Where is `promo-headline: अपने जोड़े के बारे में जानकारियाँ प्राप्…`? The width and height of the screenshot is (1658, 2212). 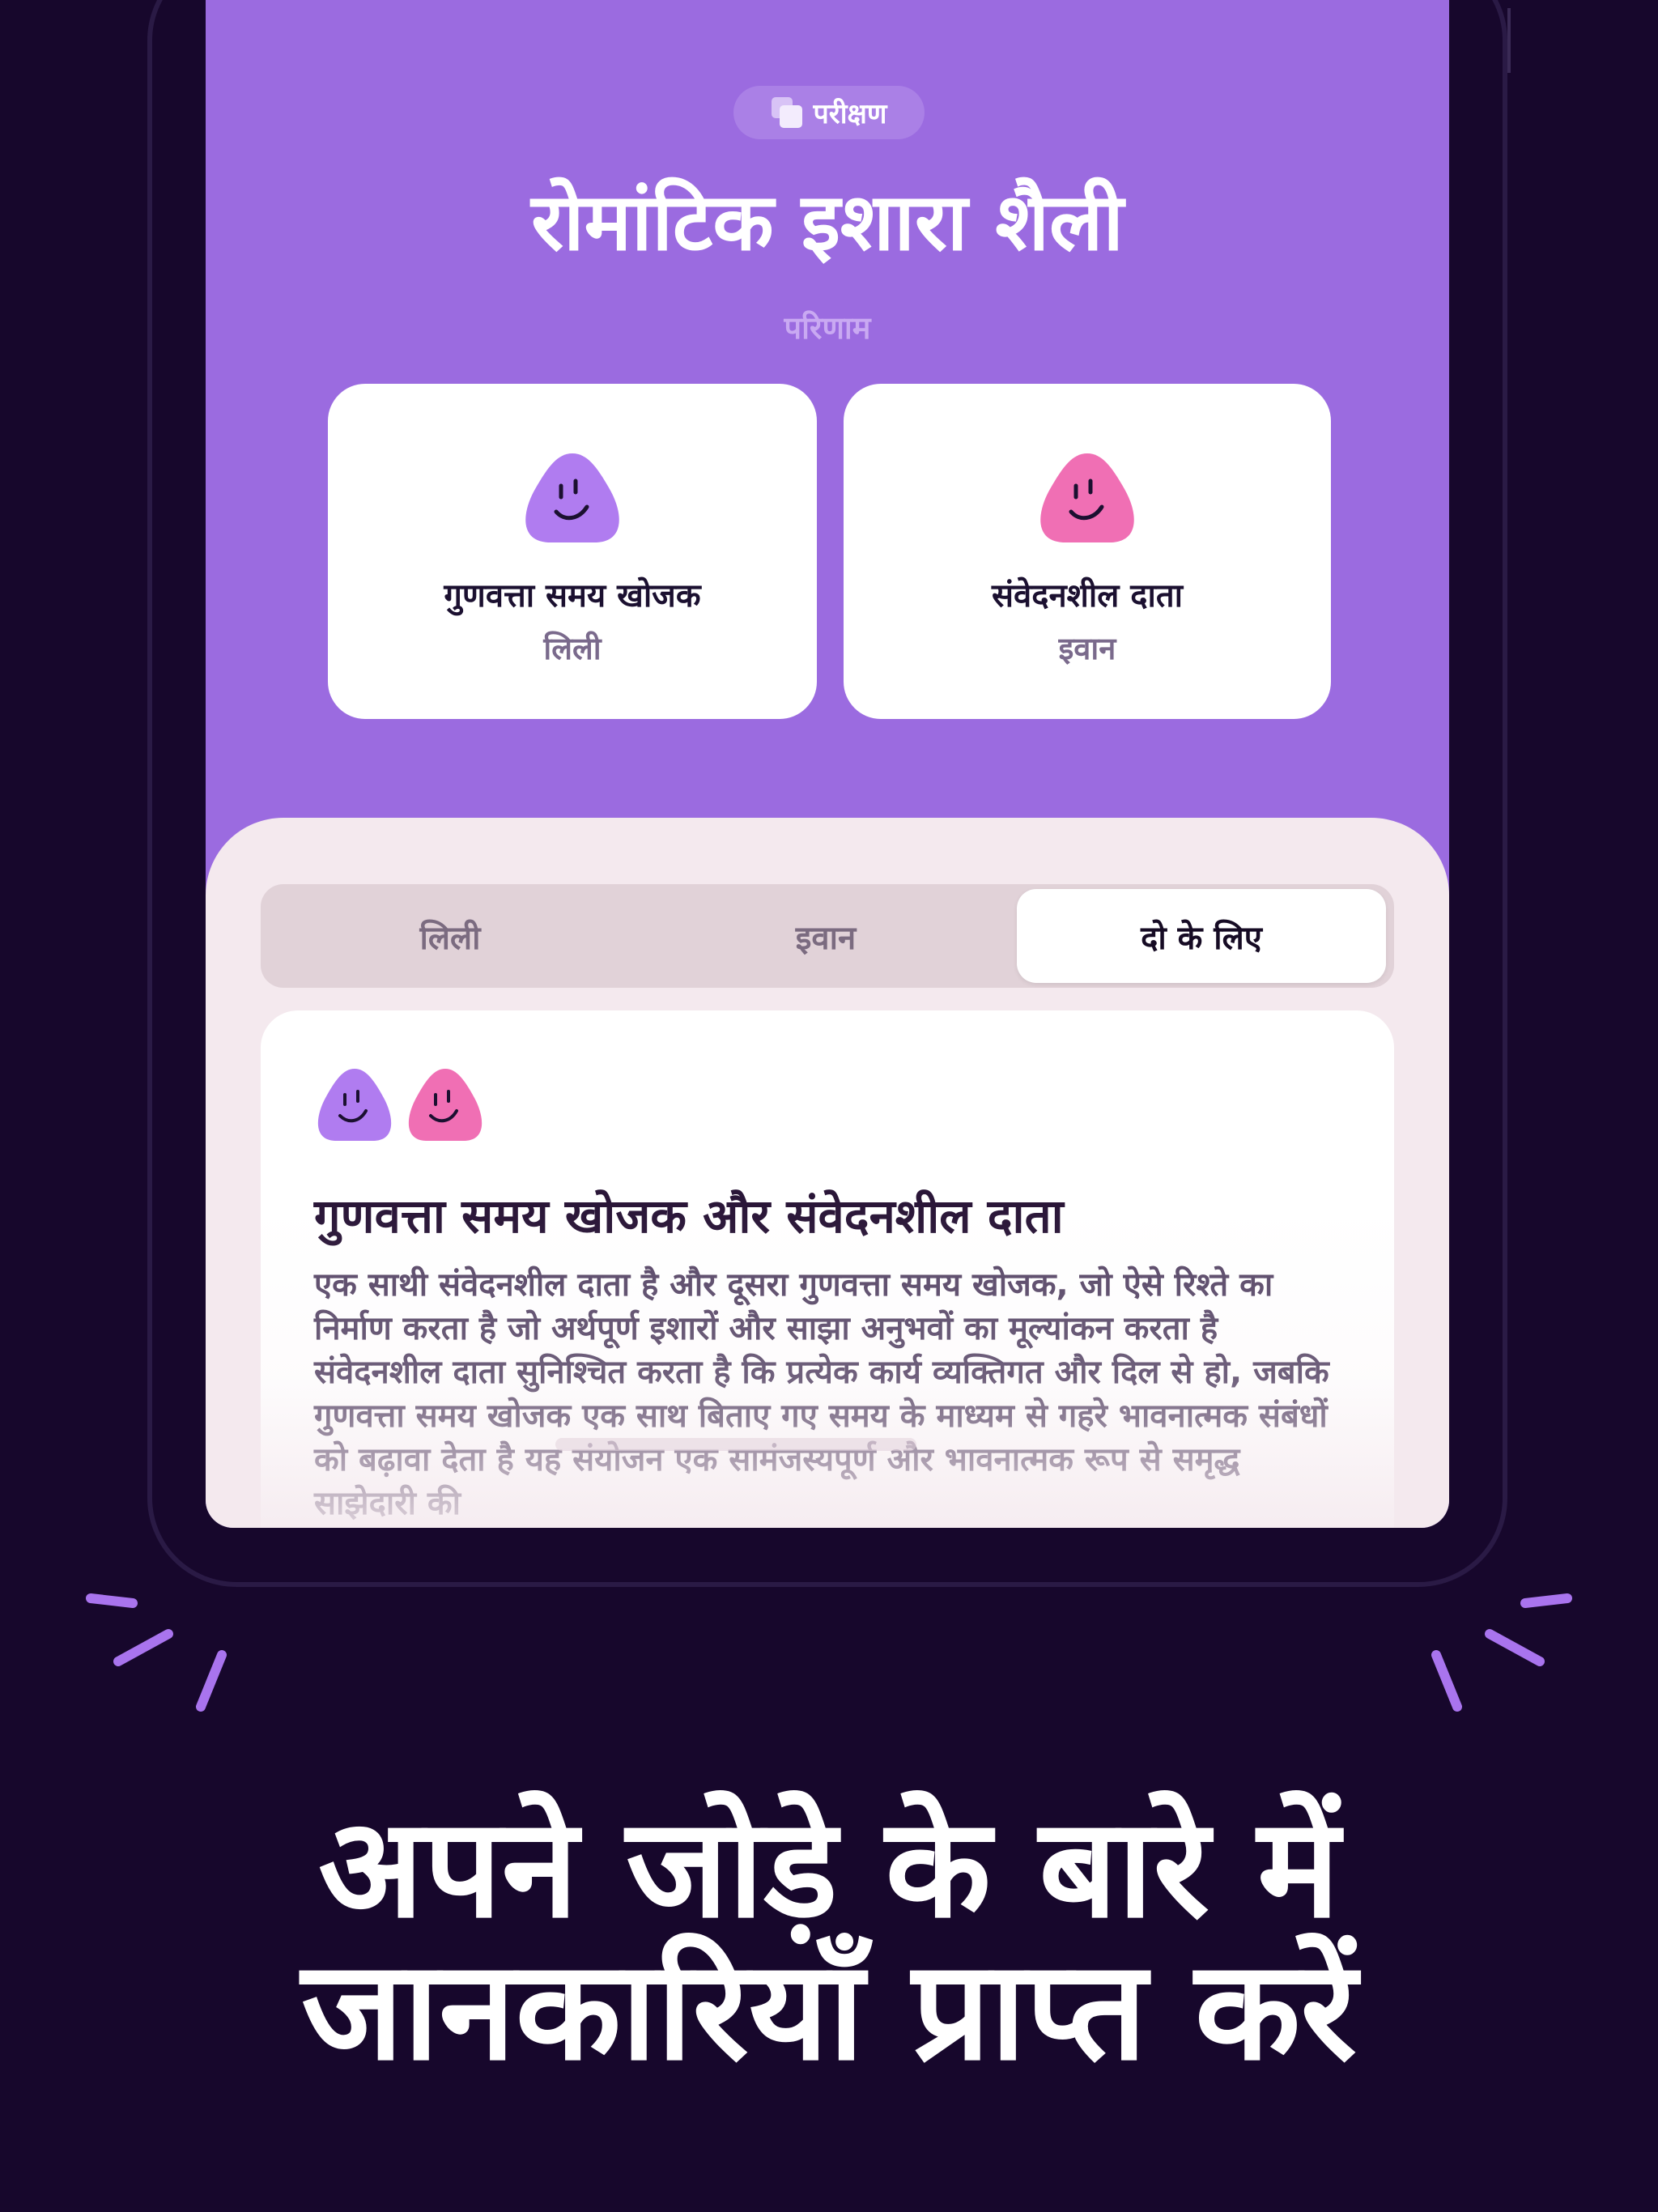 promo-headline: अपने जोड़े के बारे में जानकारियाँ प्राप्… is located at coordinates (829, 1940).